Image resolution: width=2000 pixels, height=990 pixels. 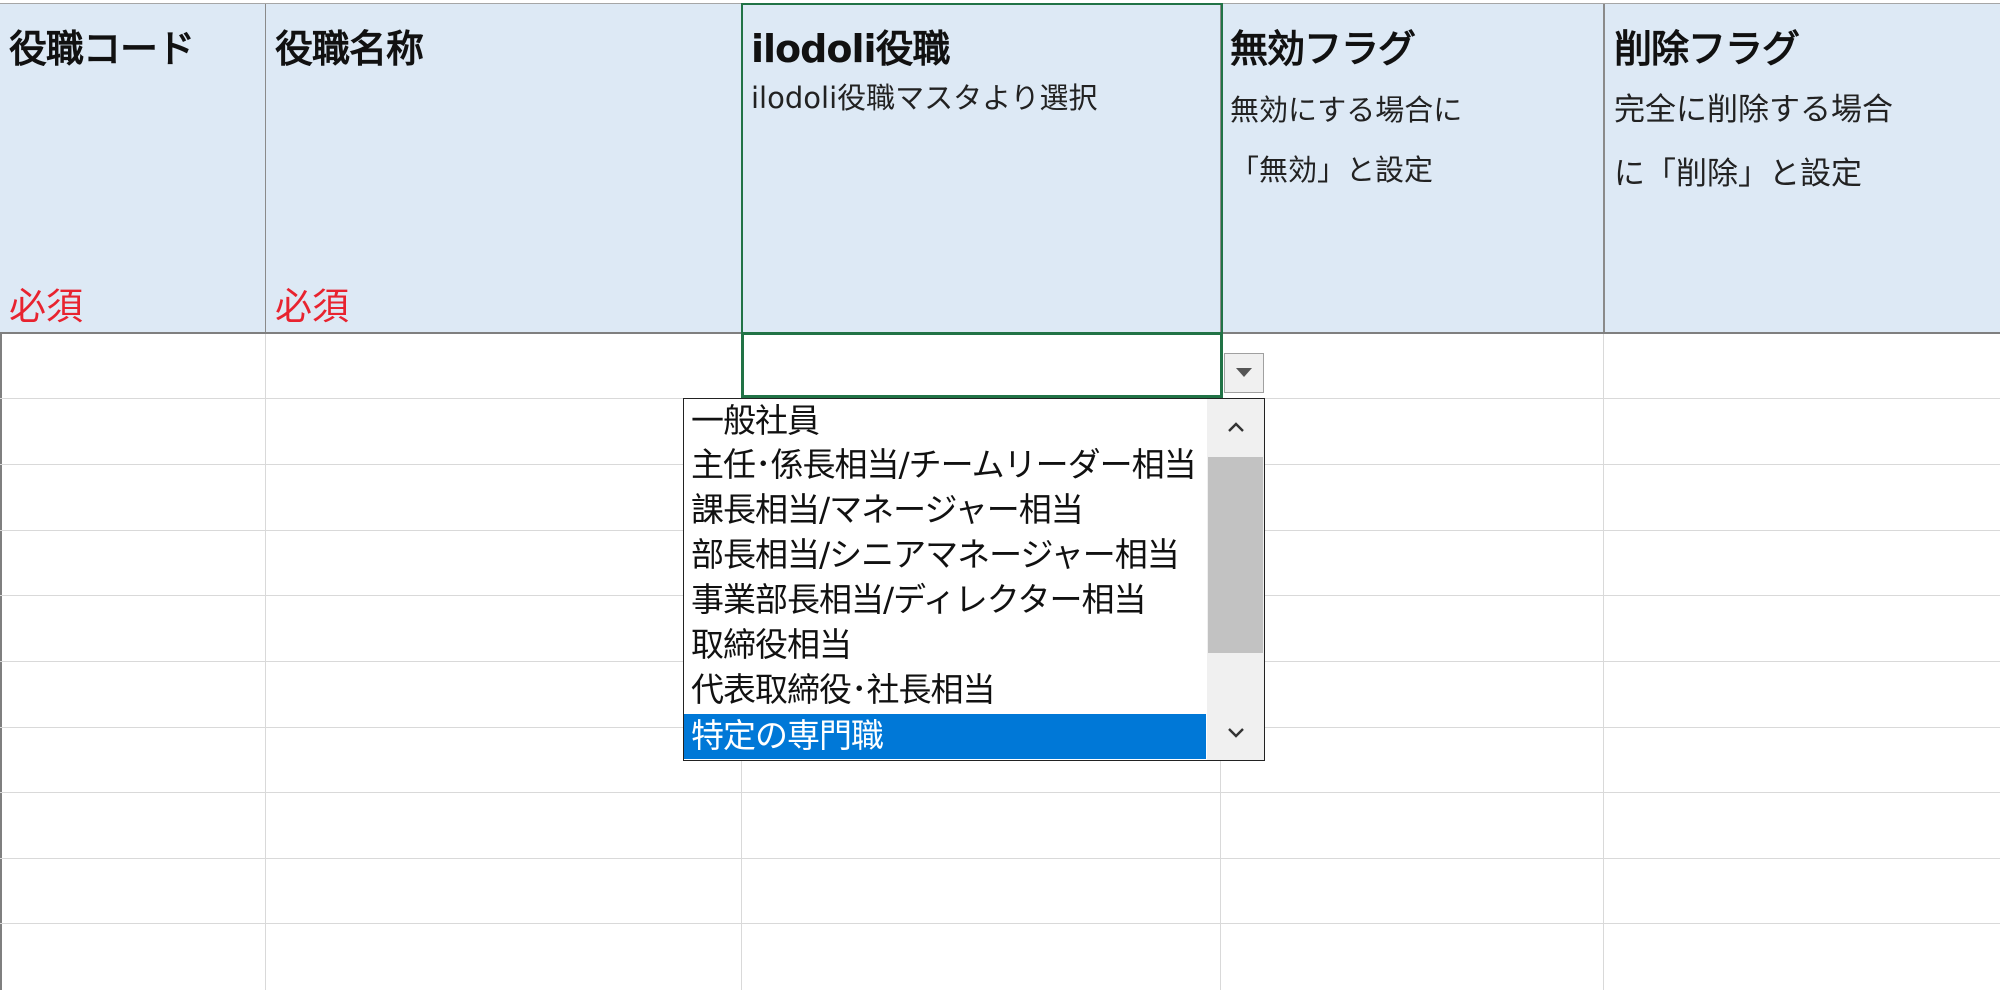 What do you see at coordinates (945, 690) in the screenshot?
I see `dropdown-option: 代表取締役･社長相当` at bounding box center [945, 690].